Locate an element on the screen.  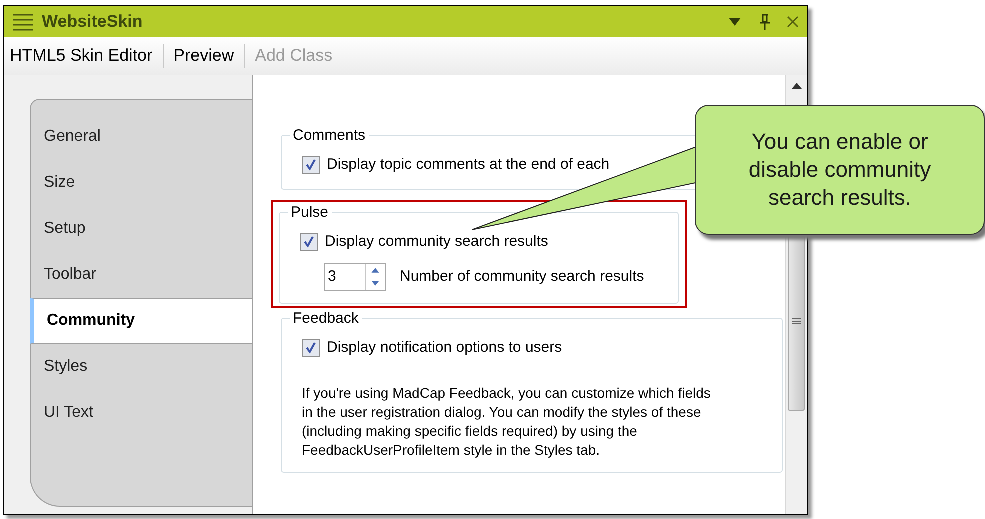
side-tab: Styles is located at coordinates (141, 367).